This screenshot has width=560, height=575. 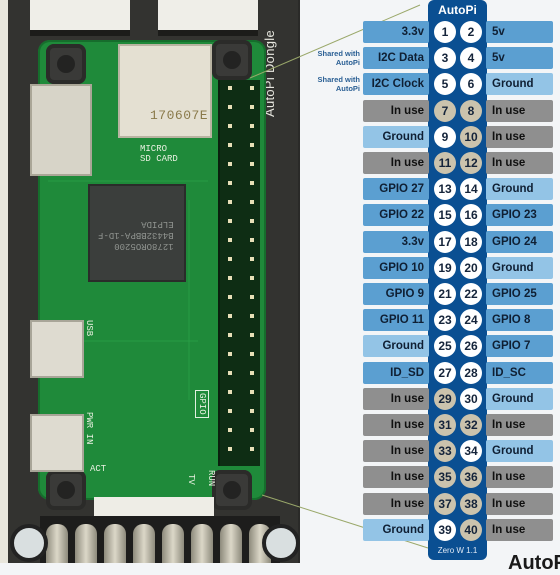 I want to click on pin-number: 3, so click(x=445, y=58).